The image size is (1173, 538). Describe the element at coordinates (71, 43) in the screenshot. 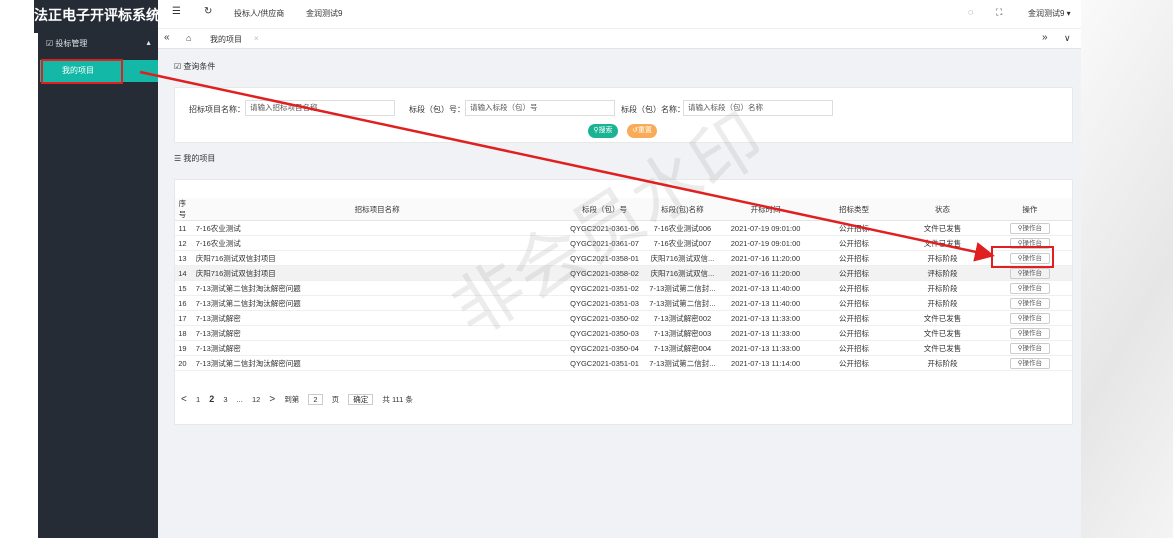

I see `sidebar-group-label: 投标管理` at that location.